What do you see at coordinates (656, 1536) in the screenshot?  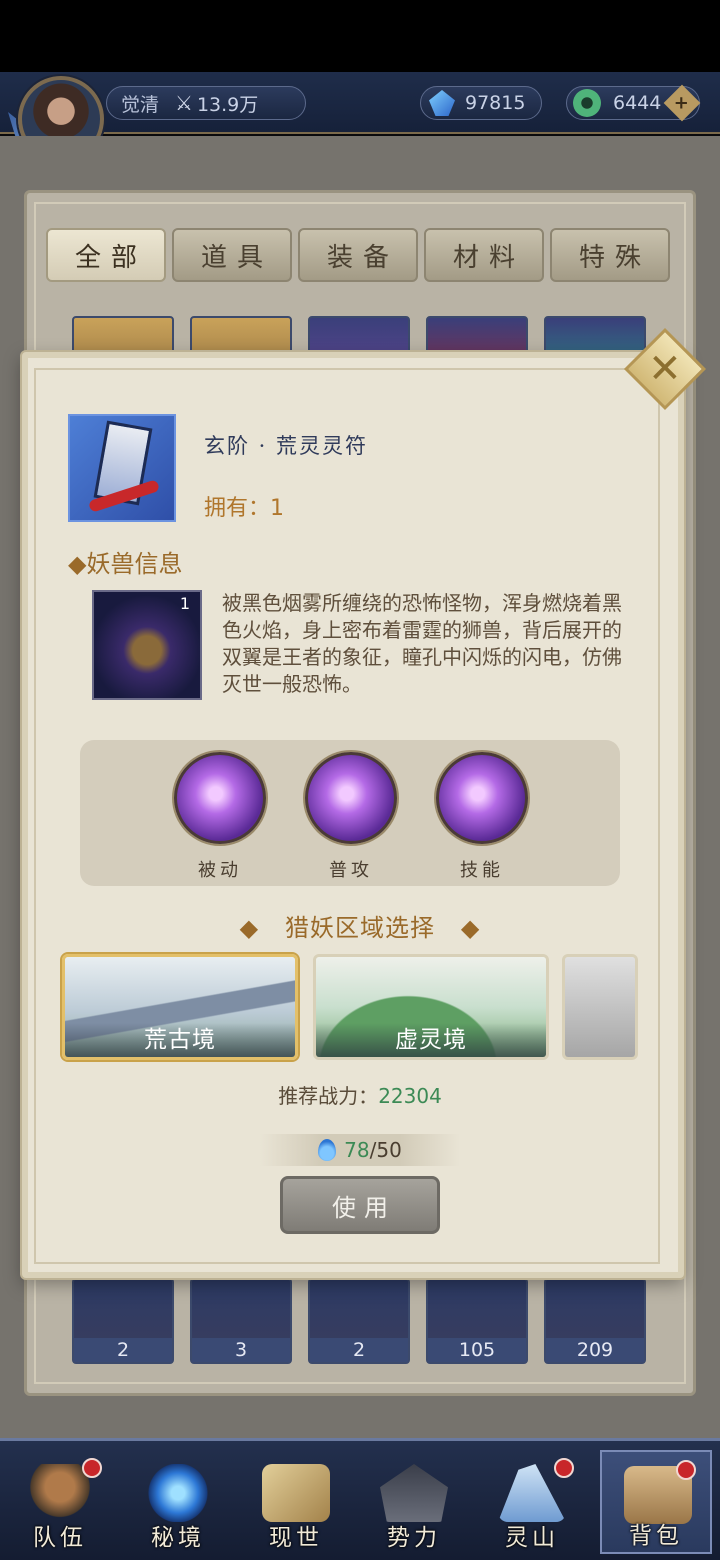 I see `nav-label: 背包` at bounding box center [656, 1536].